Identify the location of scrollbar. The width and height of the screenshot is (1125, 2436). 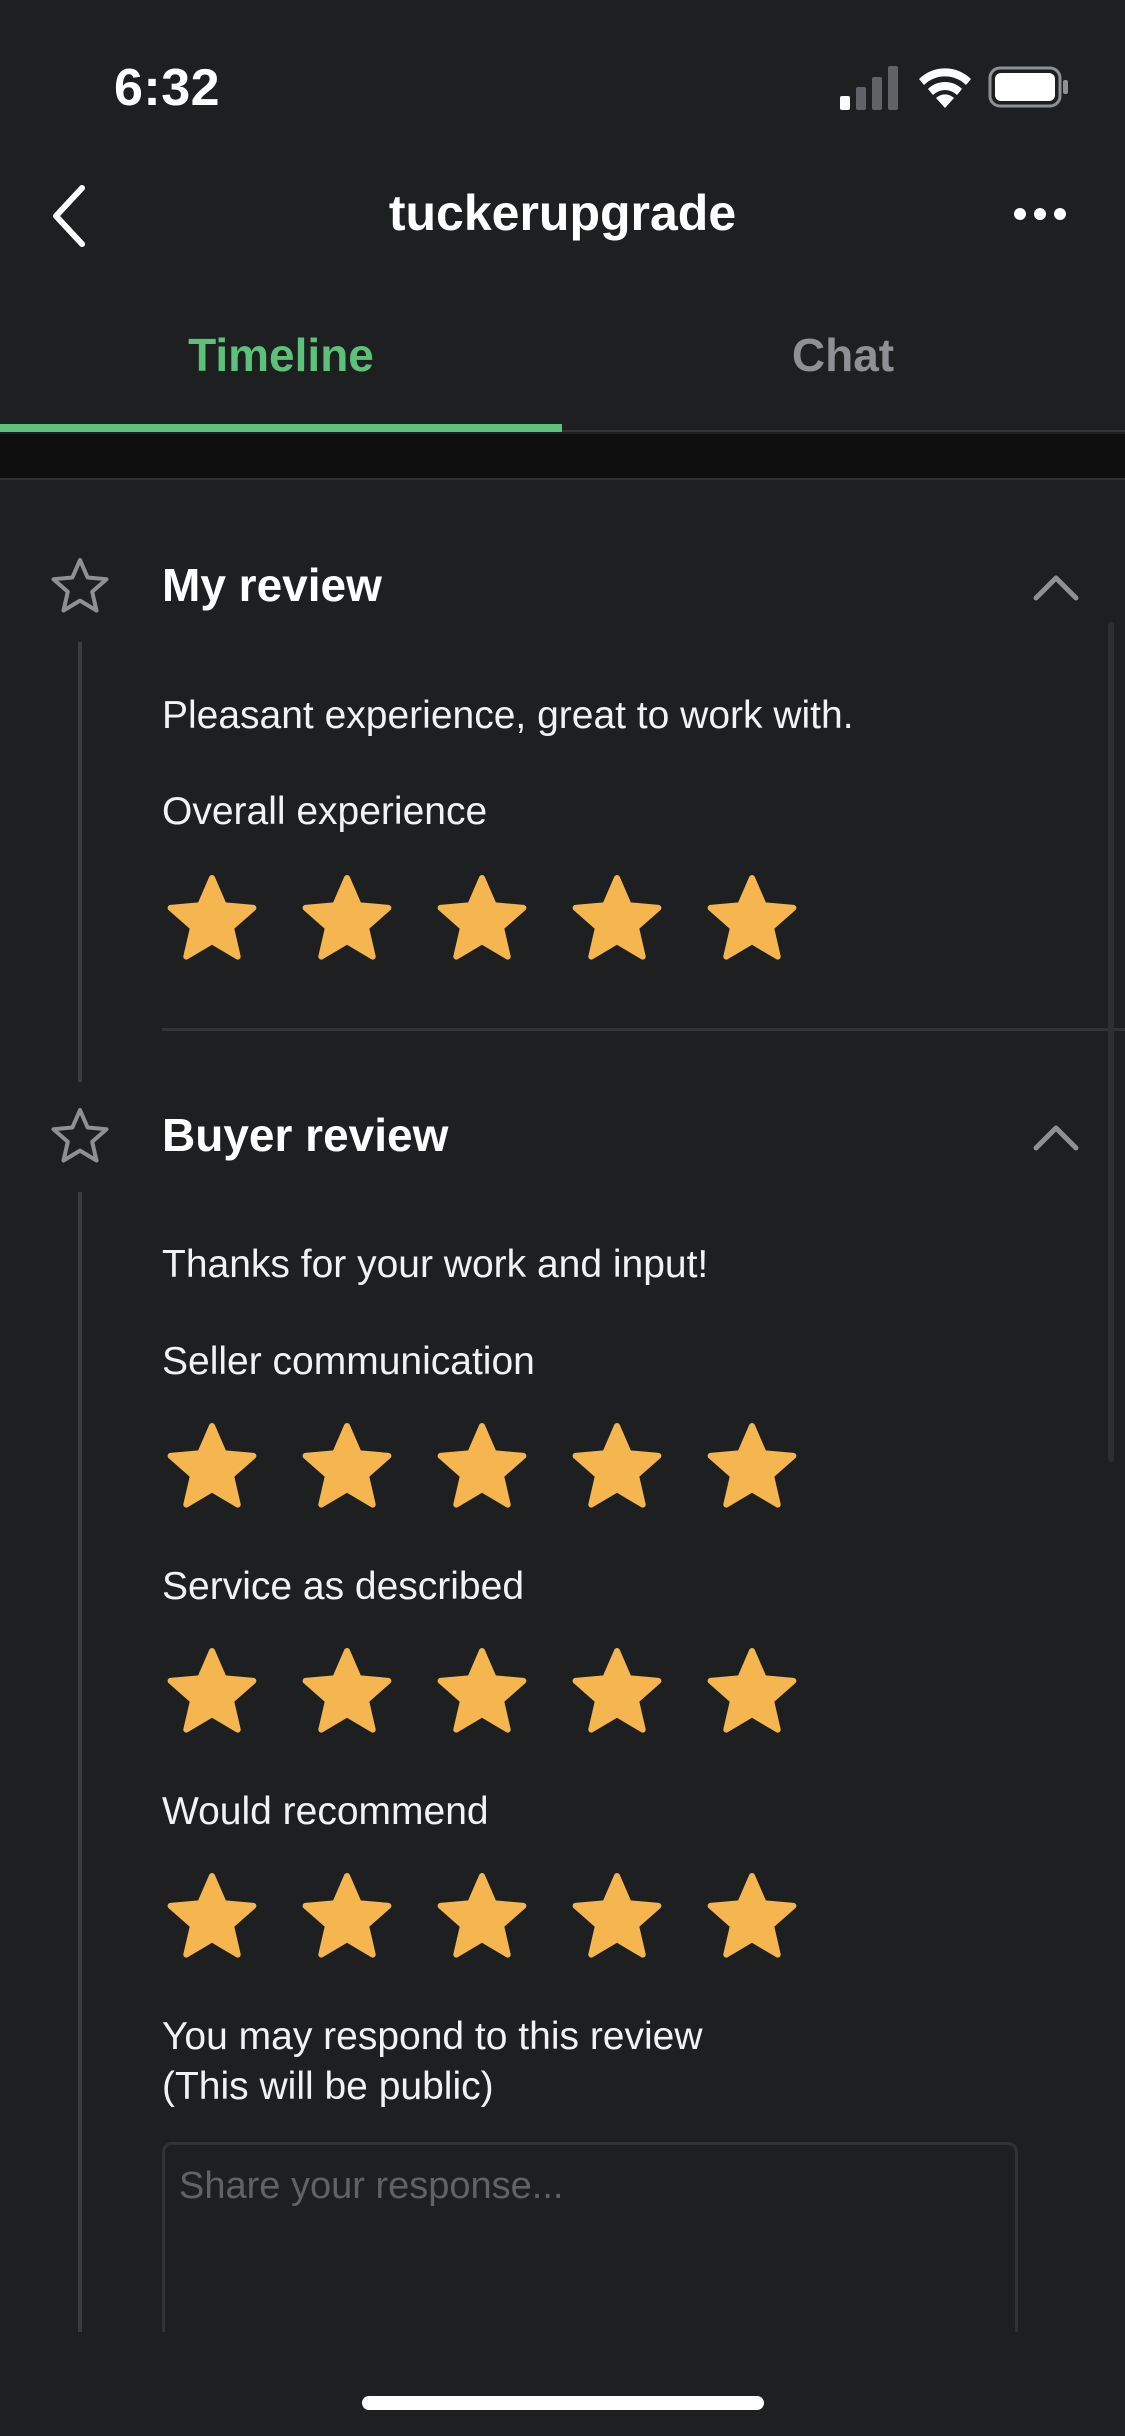
(1111, 1042).